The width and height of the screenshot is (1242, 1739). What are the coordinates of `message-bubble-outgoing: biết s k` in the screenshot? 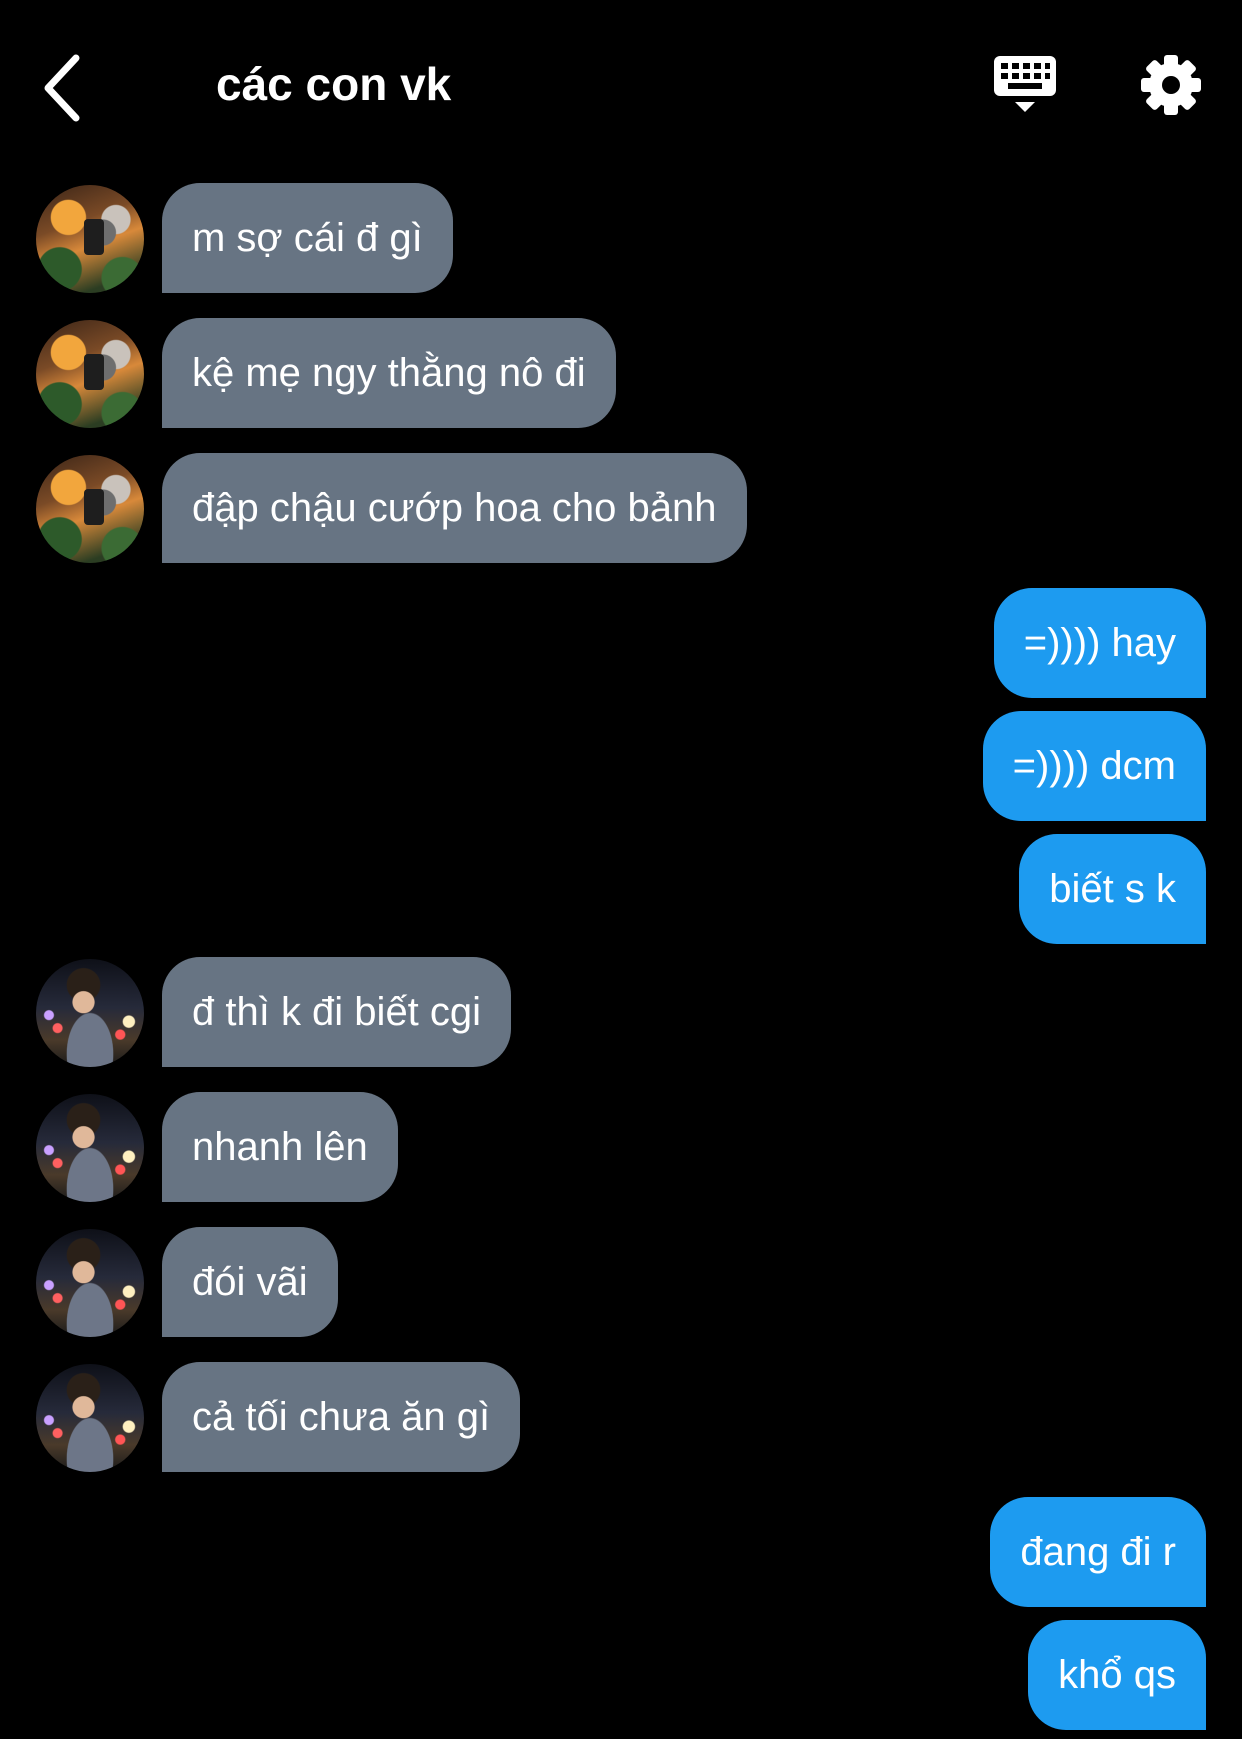 It's located at (1112, 889).